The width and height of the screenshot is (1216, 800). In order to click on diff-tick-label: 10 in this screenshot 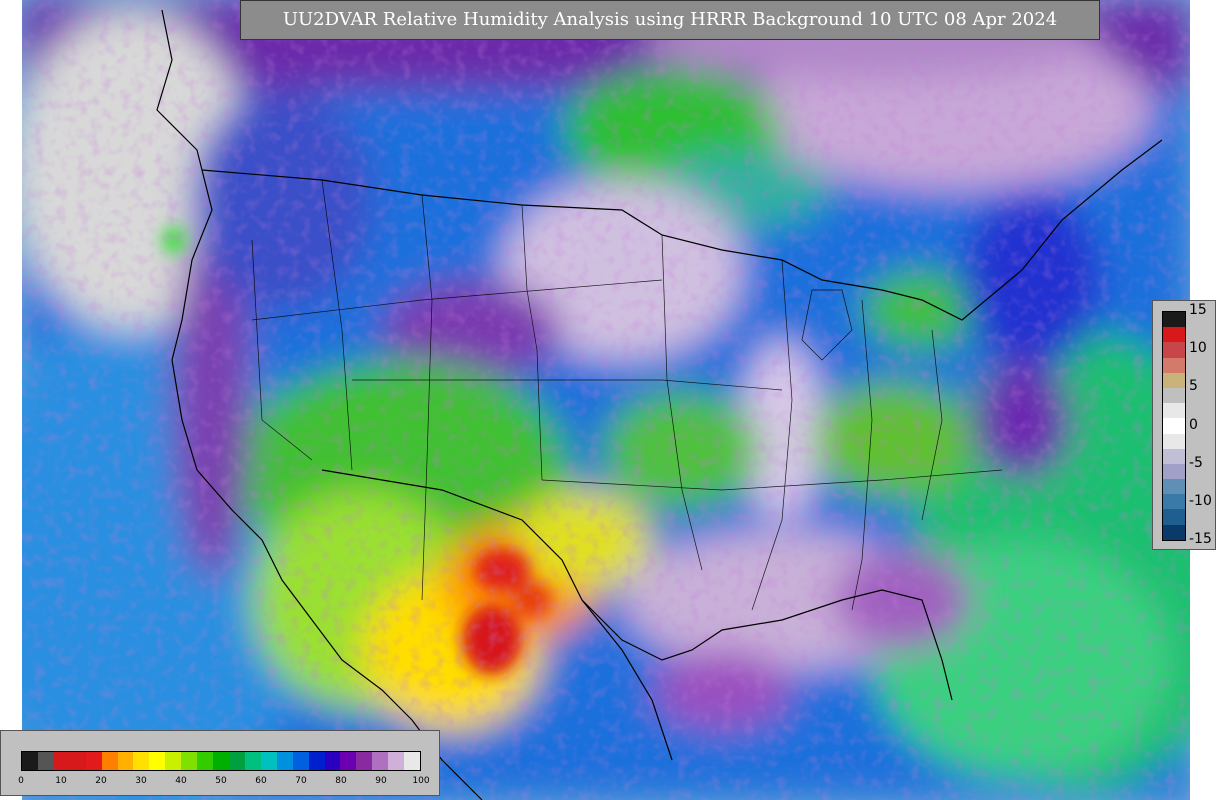, I will do `click(1198, 348)`.